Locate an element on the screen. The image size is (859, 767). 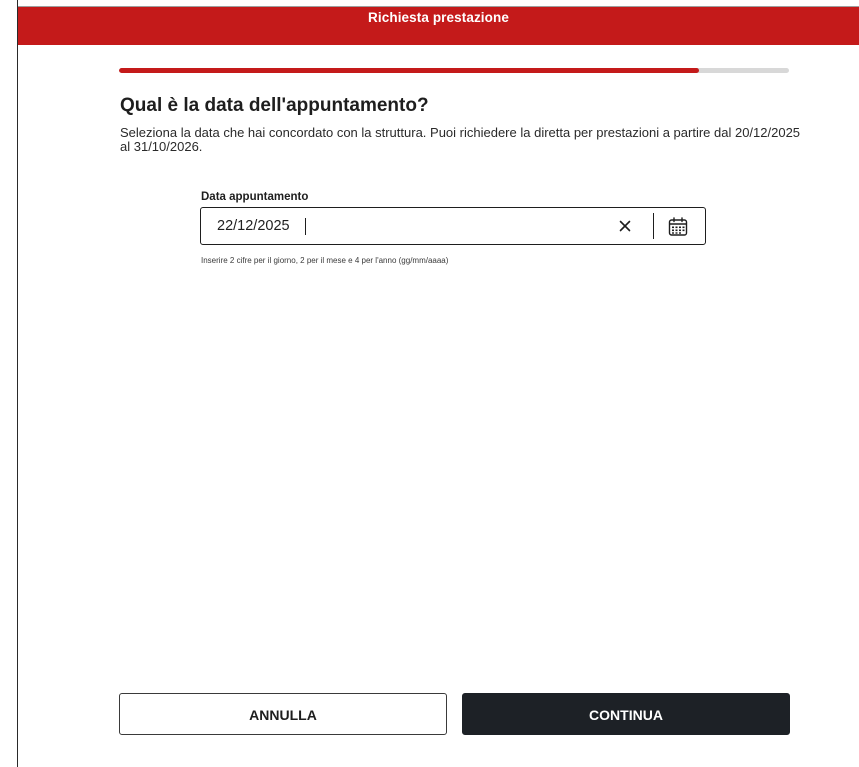
date-input is located at coordinates (407, 226).